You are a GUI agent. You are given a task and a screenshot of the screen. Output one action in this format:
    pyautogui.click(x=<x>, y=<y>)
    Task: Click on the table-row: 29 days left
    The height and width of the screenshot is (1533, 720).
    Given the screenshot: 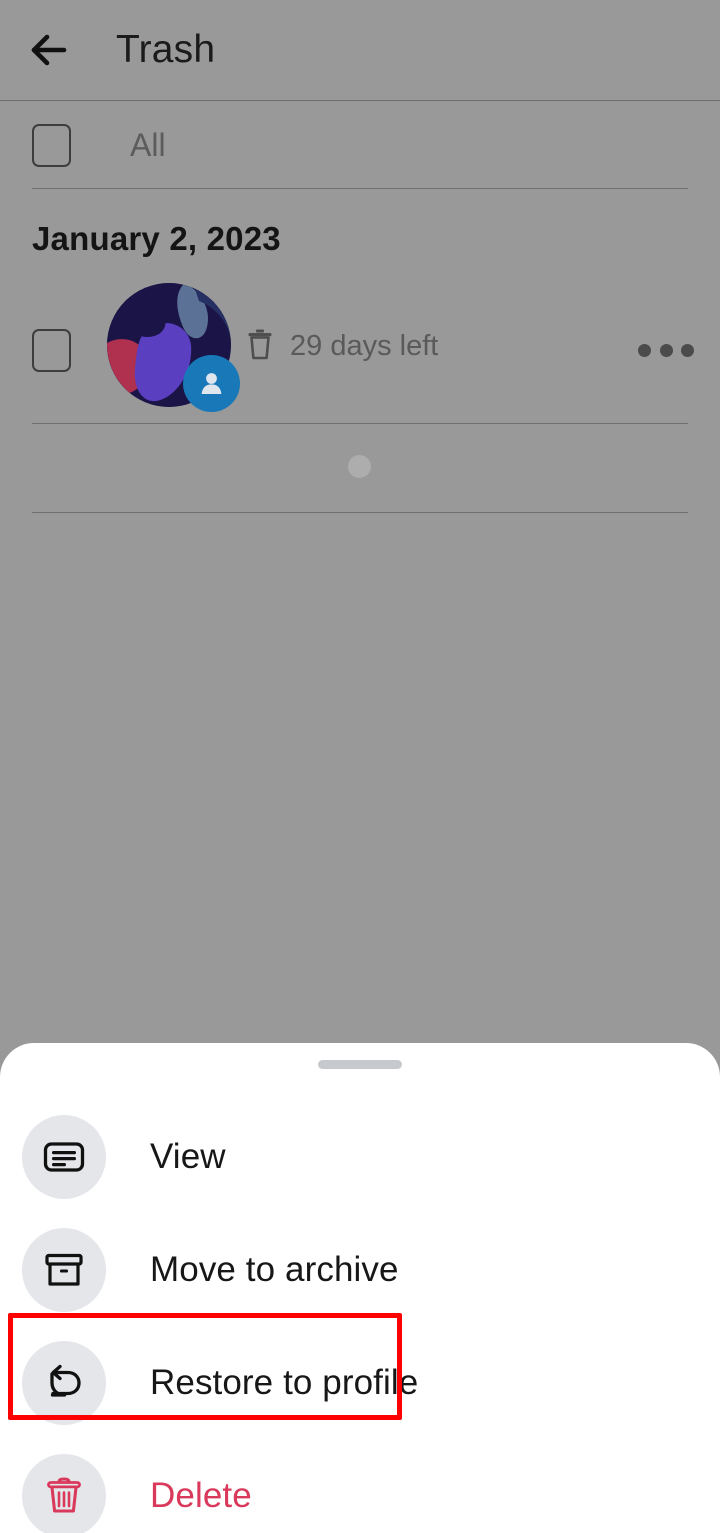 What is the action you would take?
    pyautogui.click(x=360, y=353)
    